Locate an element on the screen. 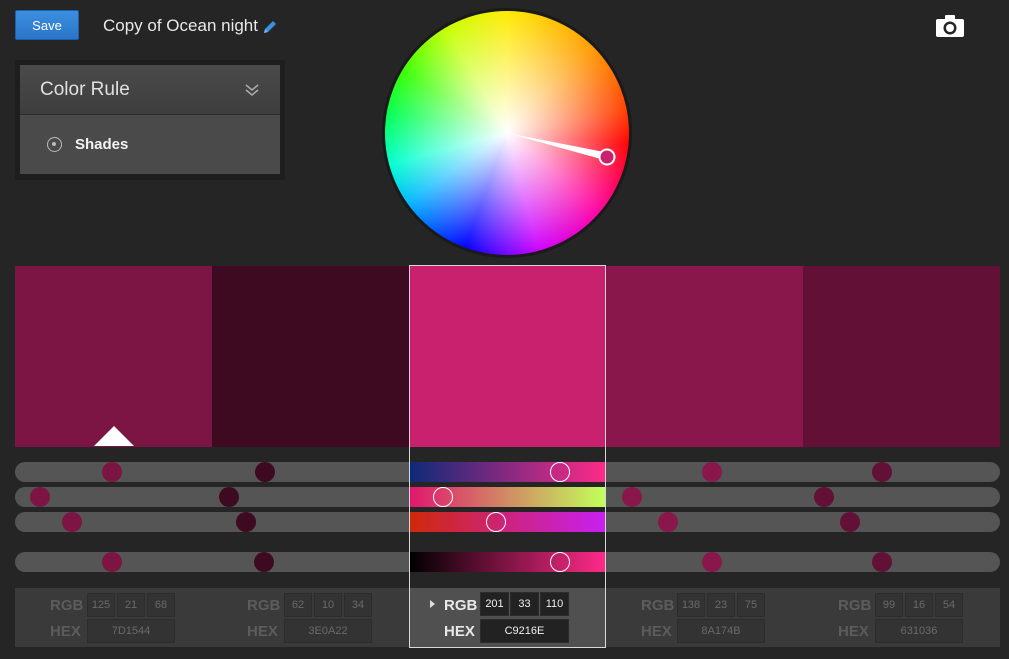 The image size is (1009, 659). wheel-handle-overlay is located at coordinates (561, 149).